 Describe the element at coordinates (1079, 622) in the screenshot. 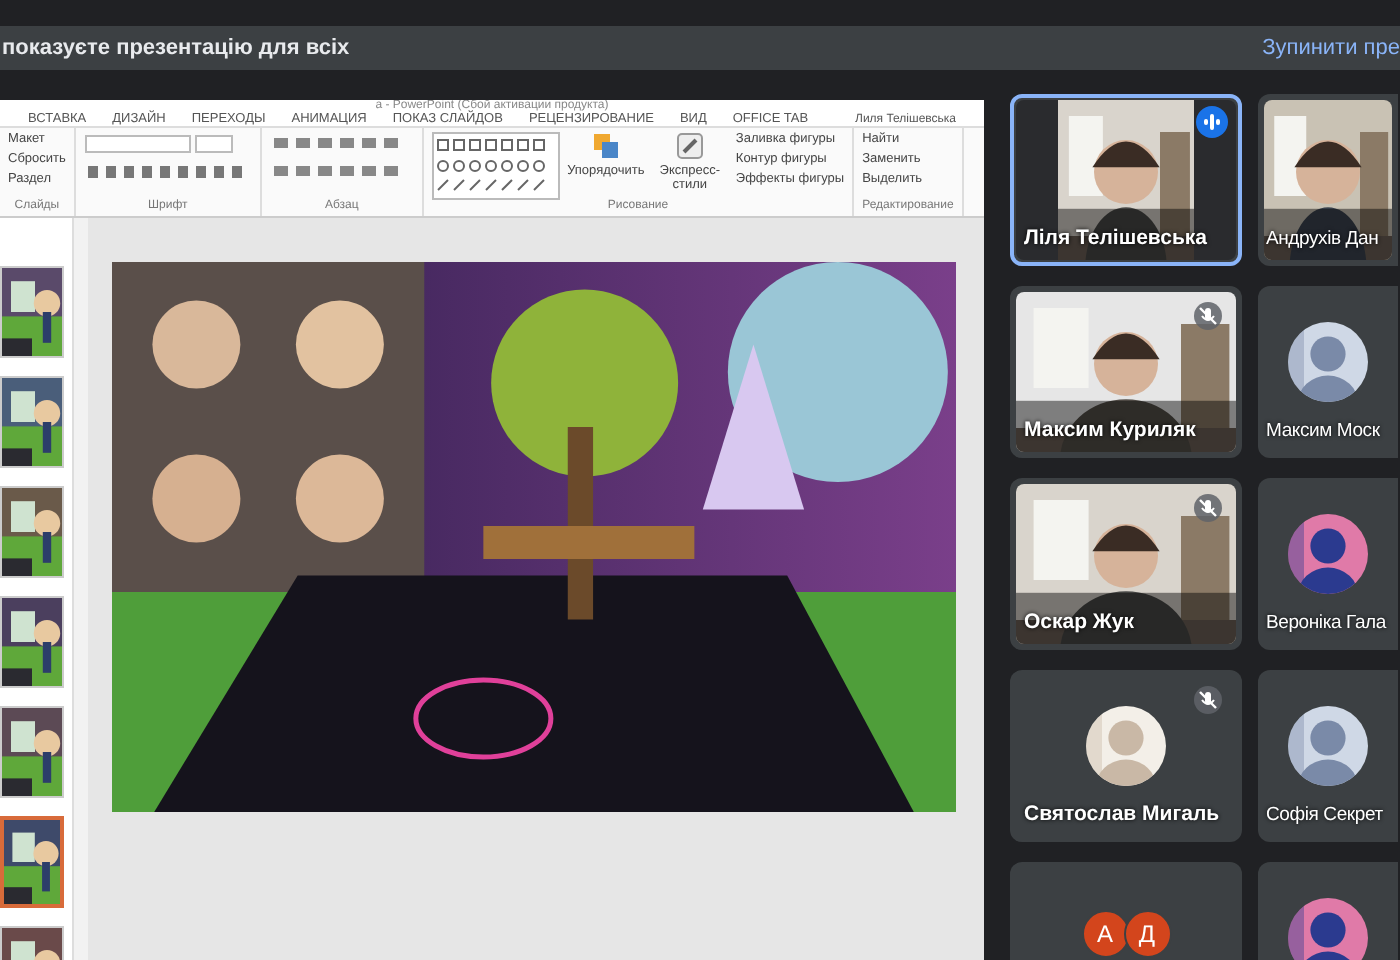

I see `participant-name: Оскар Жук` at that location.